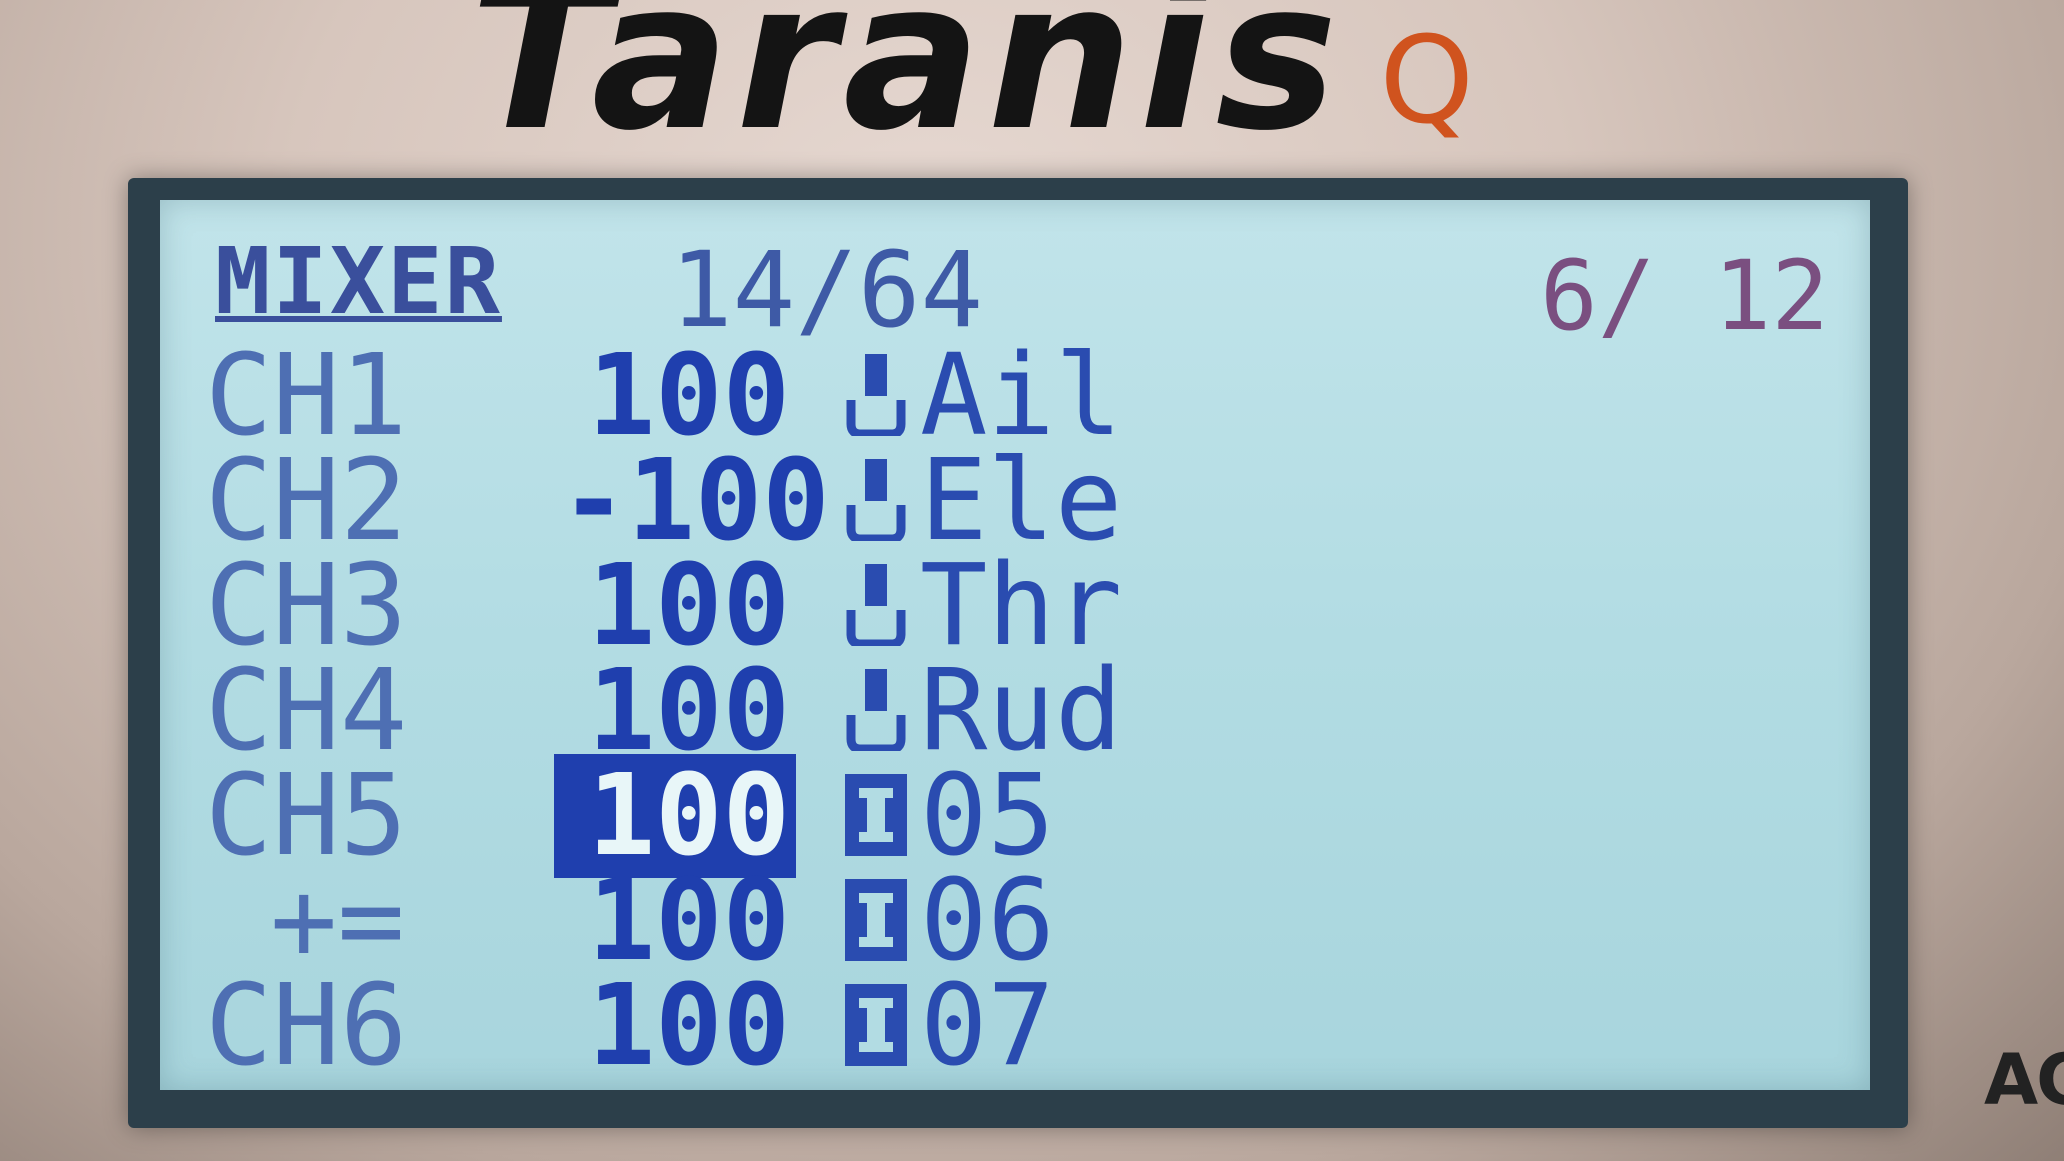  I want to click on mix-row: CH1 100 Ail, so click(855, 396).